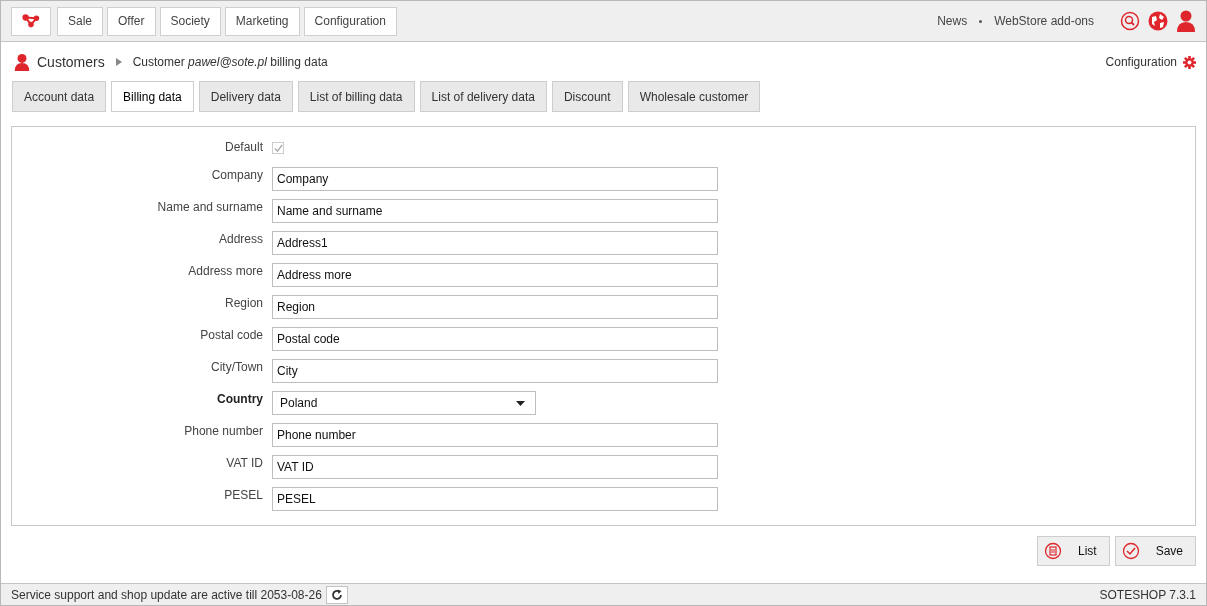 This screenshot has width=1207, height=606. What do you see at coordinates (1130, 551) in the screenshot?
I see `check-icon` at bounding box center [1130, 551].